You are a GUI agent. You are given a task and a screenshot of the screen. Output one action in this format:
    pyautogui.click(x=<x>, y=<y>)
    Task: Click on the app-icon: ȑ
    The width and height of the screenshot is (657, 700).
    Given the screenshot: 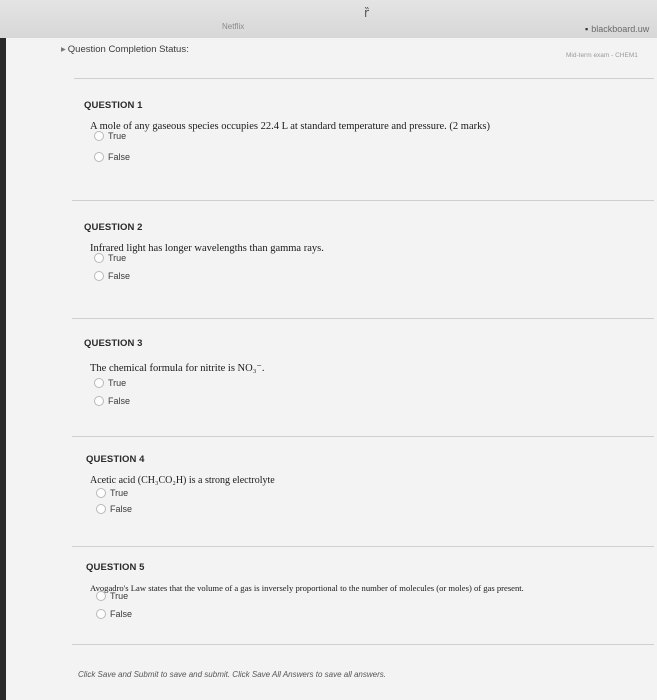 What is the action you would take?
    pyautogui.click(x=366, y=13)
    